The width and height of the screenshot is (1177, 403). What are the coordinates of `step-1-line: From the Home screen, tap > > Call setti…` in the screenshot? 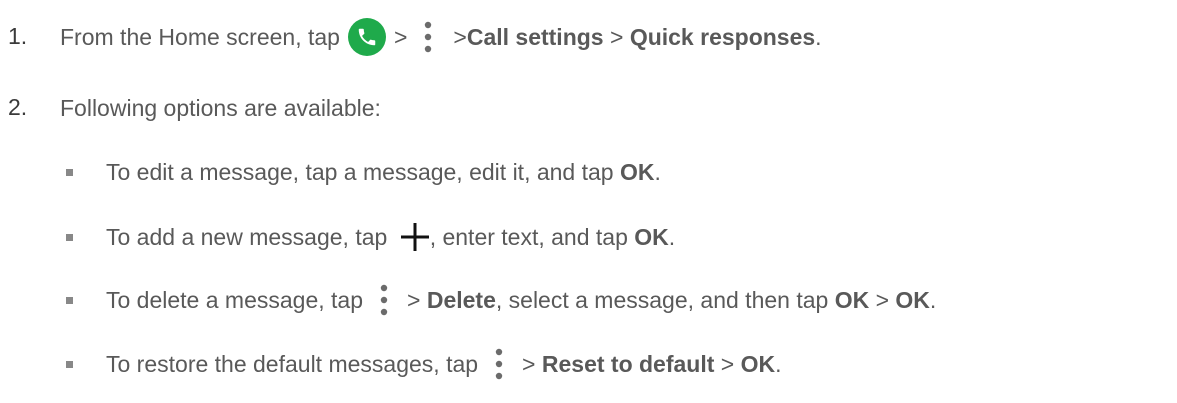 It's located at (441, 37).